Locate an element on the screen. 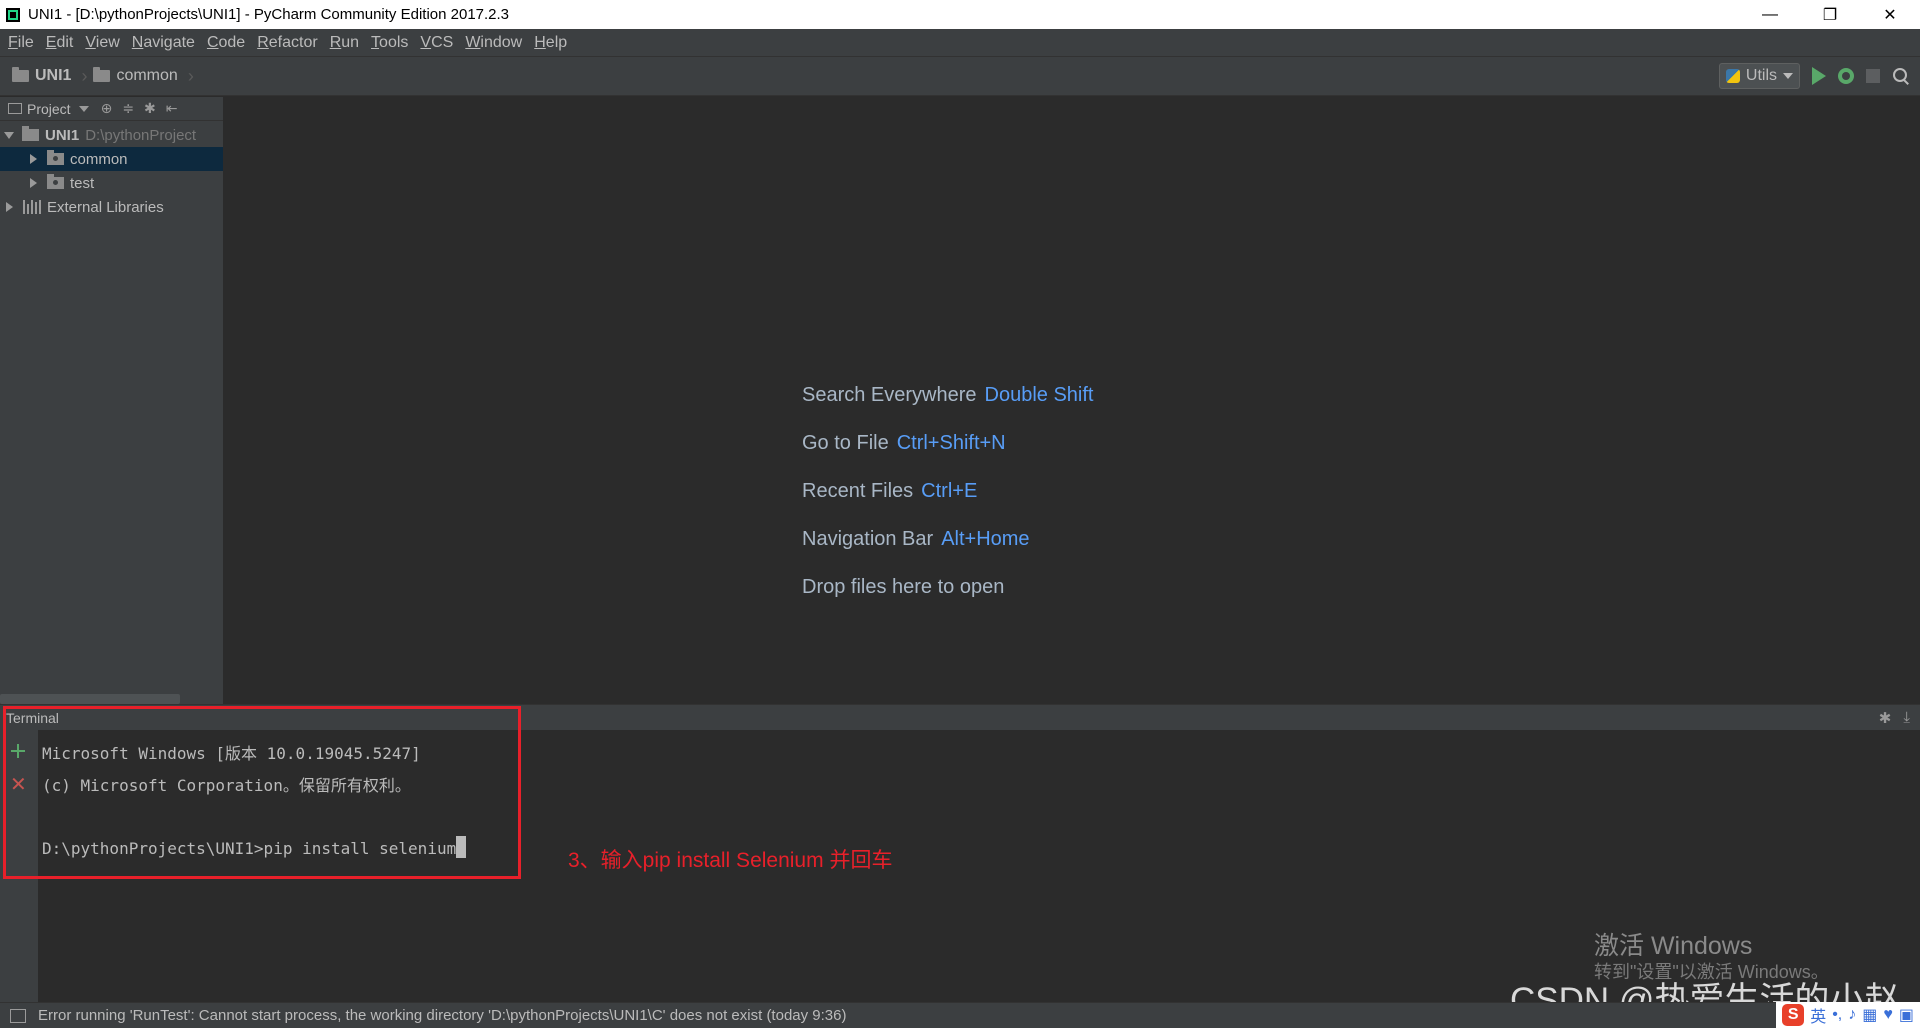 The image size is (1920, 1028). ime-language-toggle: 英 is located at coordinates (1818, 1015).